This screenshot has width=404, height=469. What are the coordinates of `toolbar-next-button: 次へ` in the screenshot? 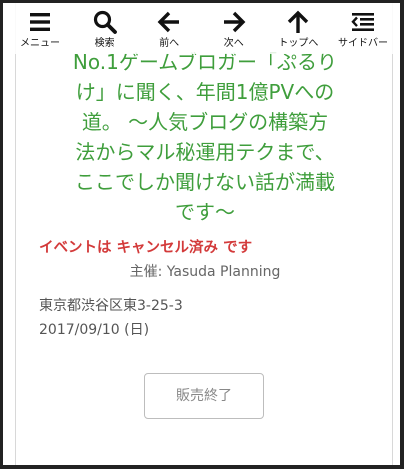 It's located at (234, 29).